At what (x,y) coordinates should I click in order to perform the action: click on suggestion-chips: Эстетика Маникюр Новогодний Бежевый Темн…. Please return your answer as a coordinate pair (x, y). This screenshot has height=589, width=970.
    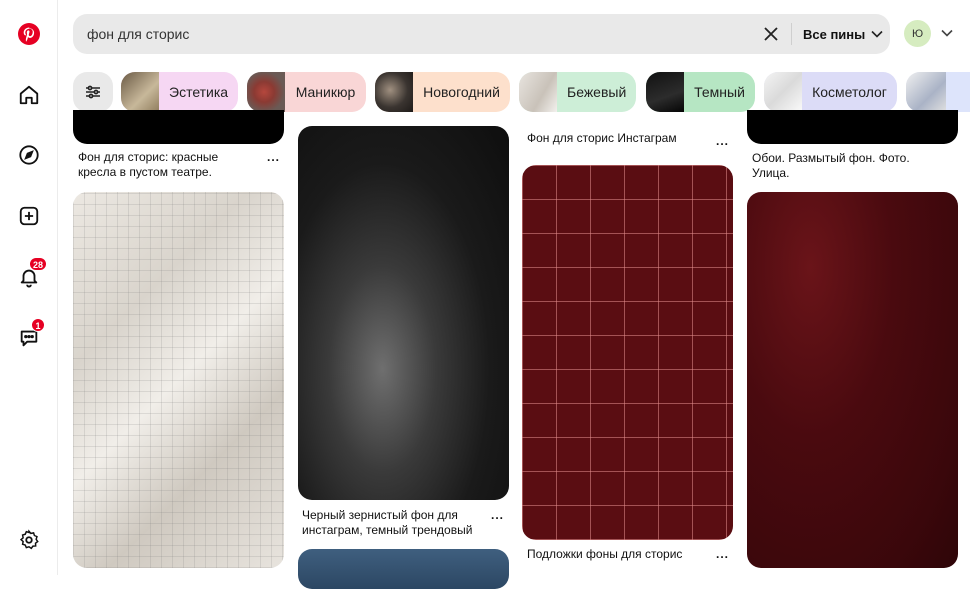
    Looking at the image, I should click on (521, 92).